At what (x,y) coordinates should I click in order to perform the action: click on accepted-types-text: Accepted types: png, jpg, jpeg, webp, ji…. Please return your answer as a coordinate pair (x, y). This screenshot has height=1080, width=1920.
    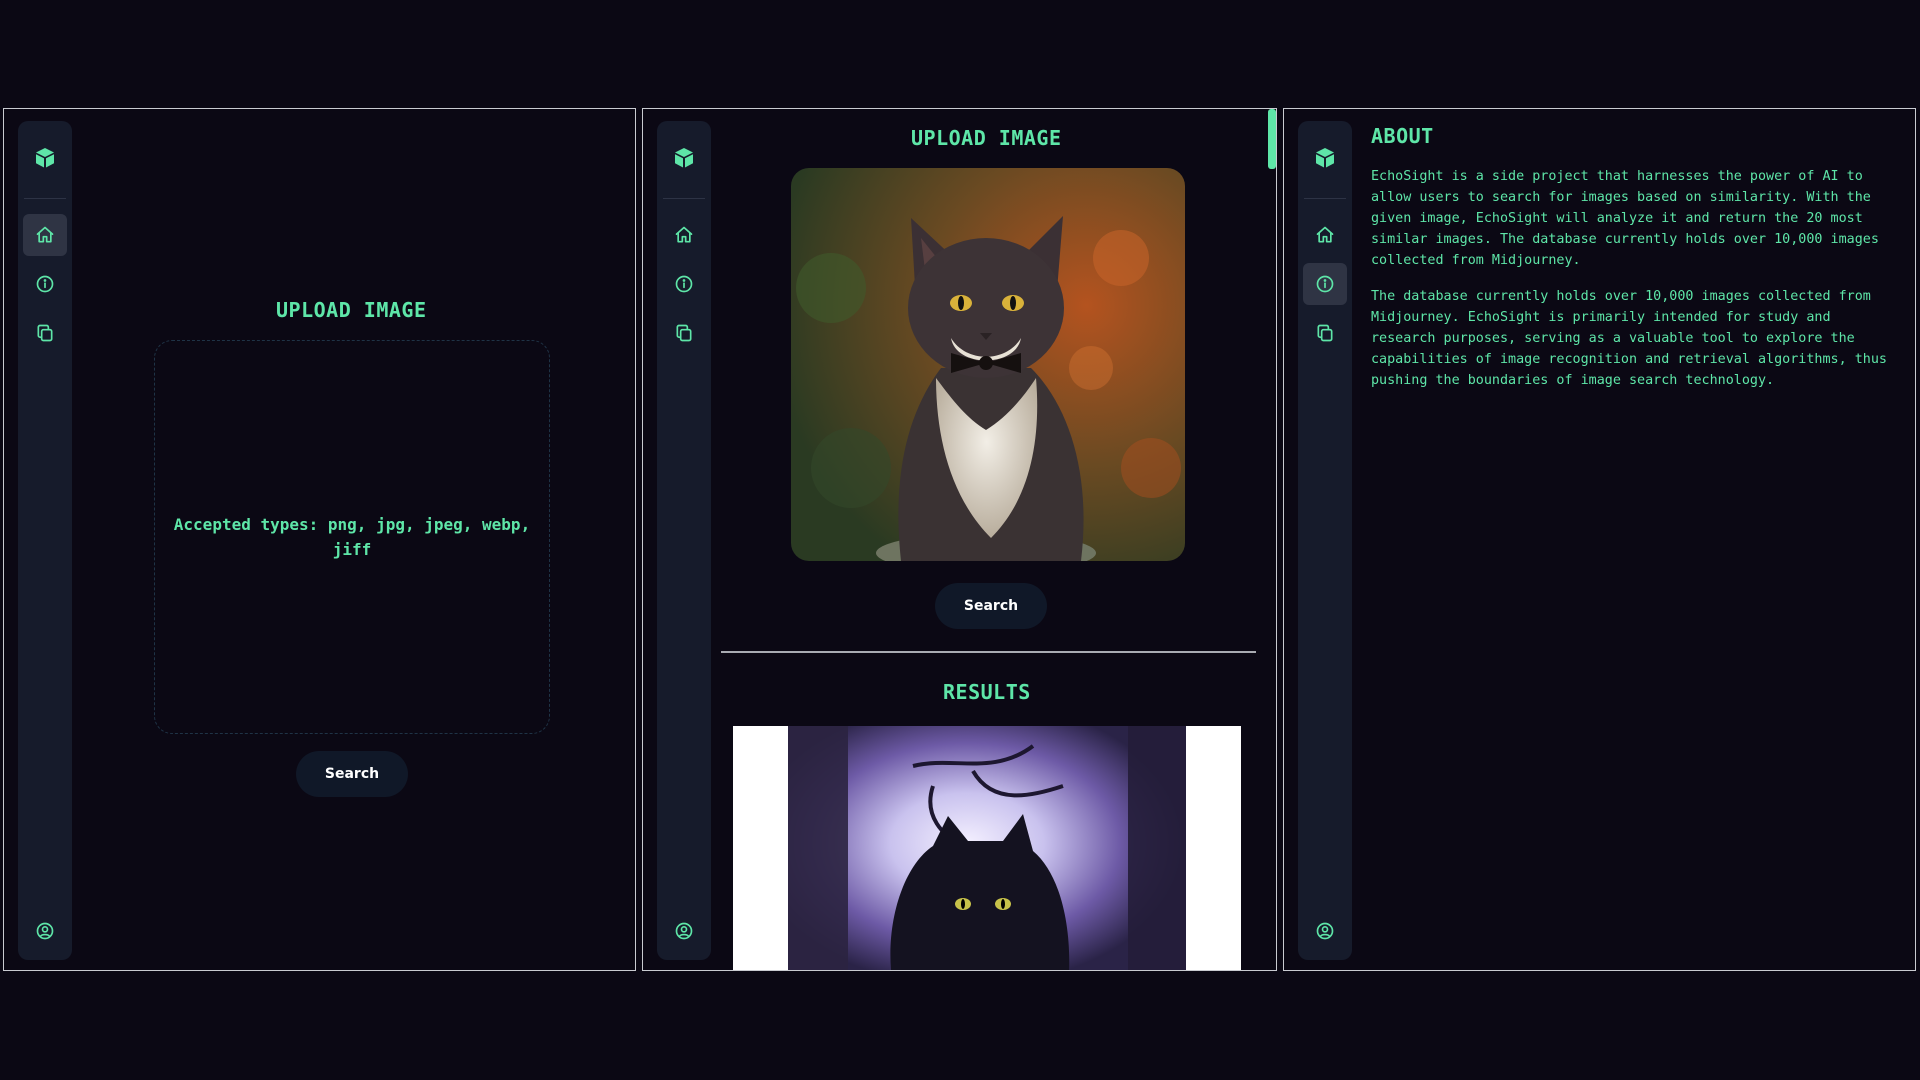
    Looking at the image, I should click on (352, 537).